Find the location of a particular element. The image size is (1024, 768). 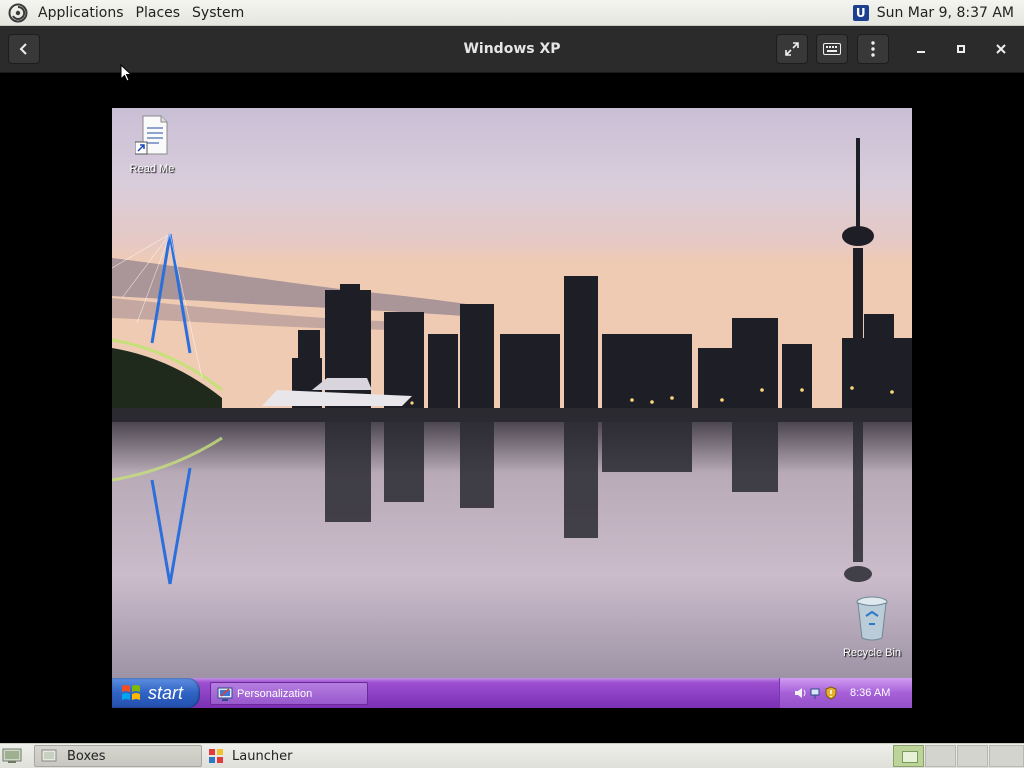

document-shortcut-icon is located at coordinates (151, 135).